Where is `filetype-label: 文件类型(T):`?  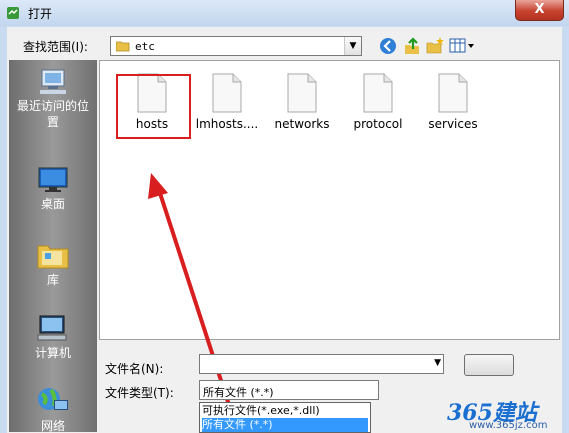 filetype-label: 文件类型(T): is located at coordinates (139, 393).